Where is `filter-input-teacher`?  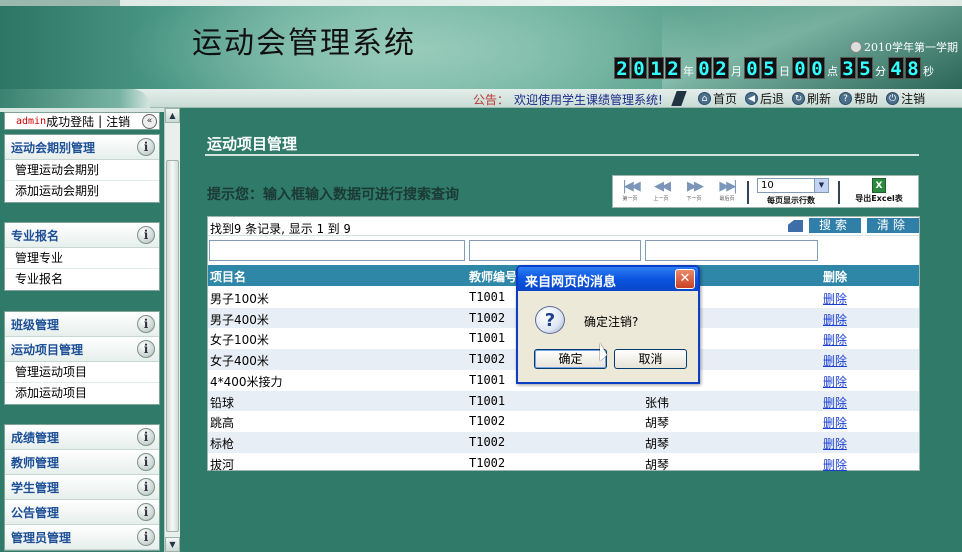
filter-input-teacher is located at coordinates (731, 250).